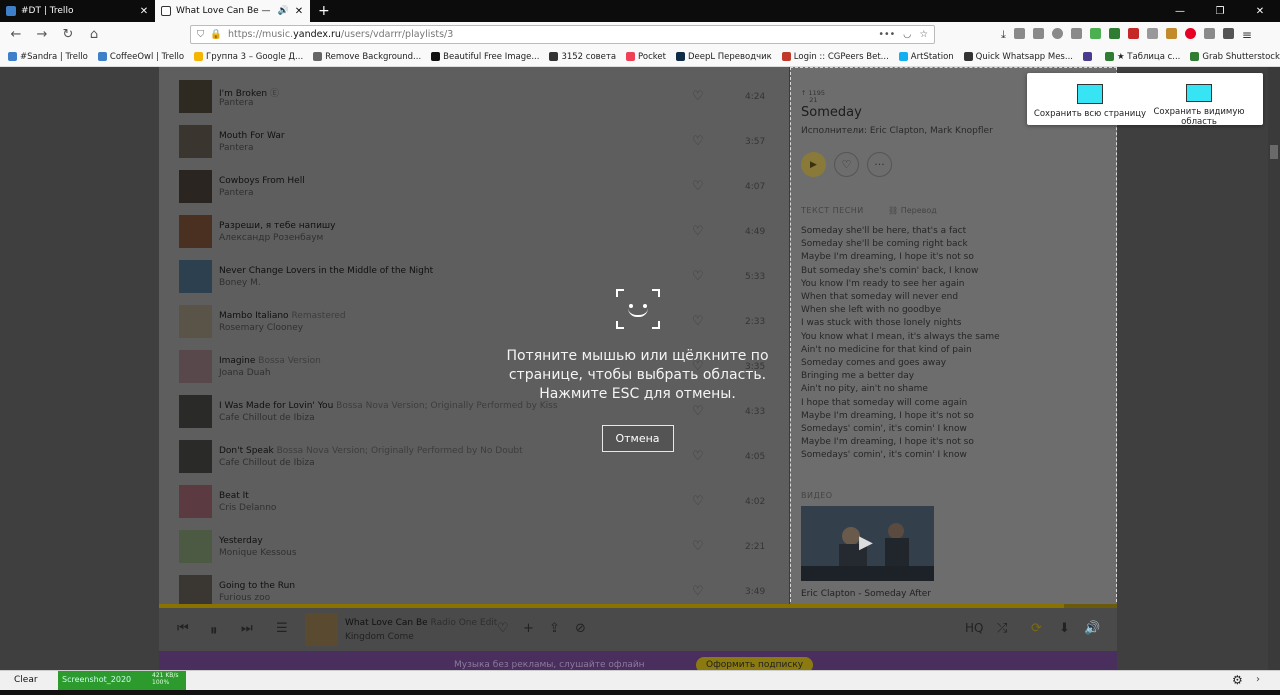  I want to click on shuffle-icon: ⤮, so click(1002, 628).